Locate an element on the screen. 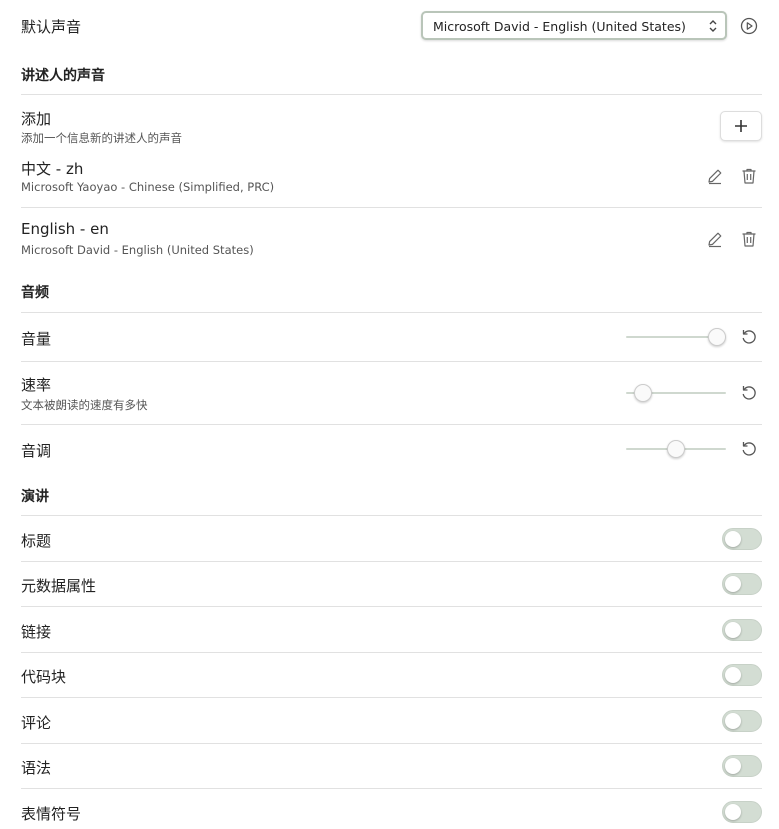 The width and height of the screenshot is (779, 829). toggle-label: 元数据属性 is located at coordinates (59, 586).